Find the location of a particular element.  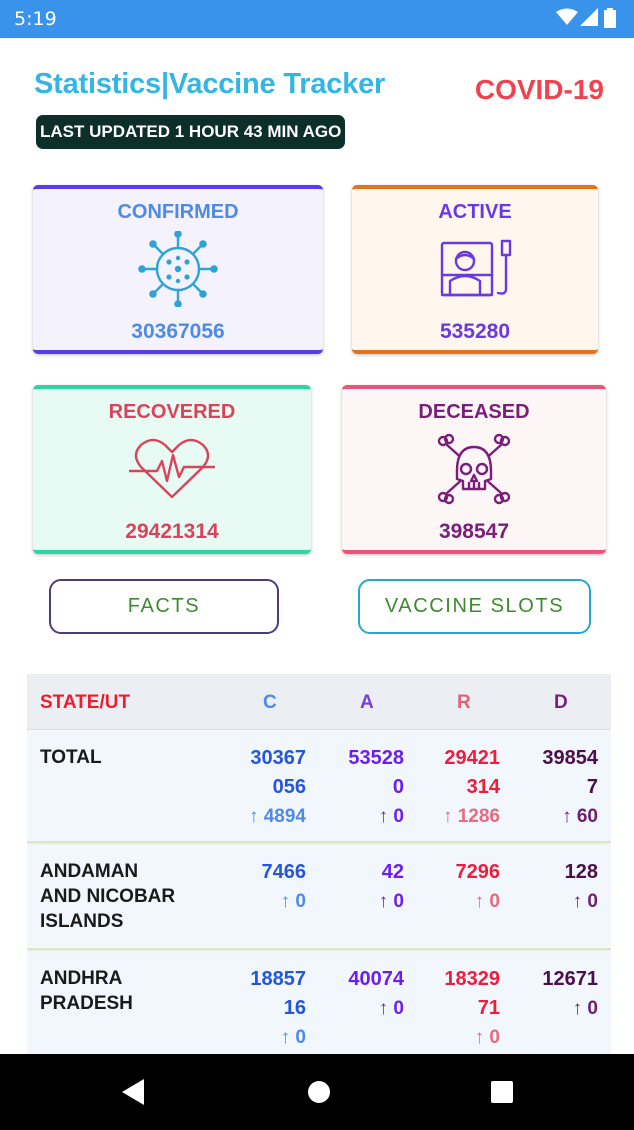

state-name-line: ISLANDS is located at coordinates (82, 921).